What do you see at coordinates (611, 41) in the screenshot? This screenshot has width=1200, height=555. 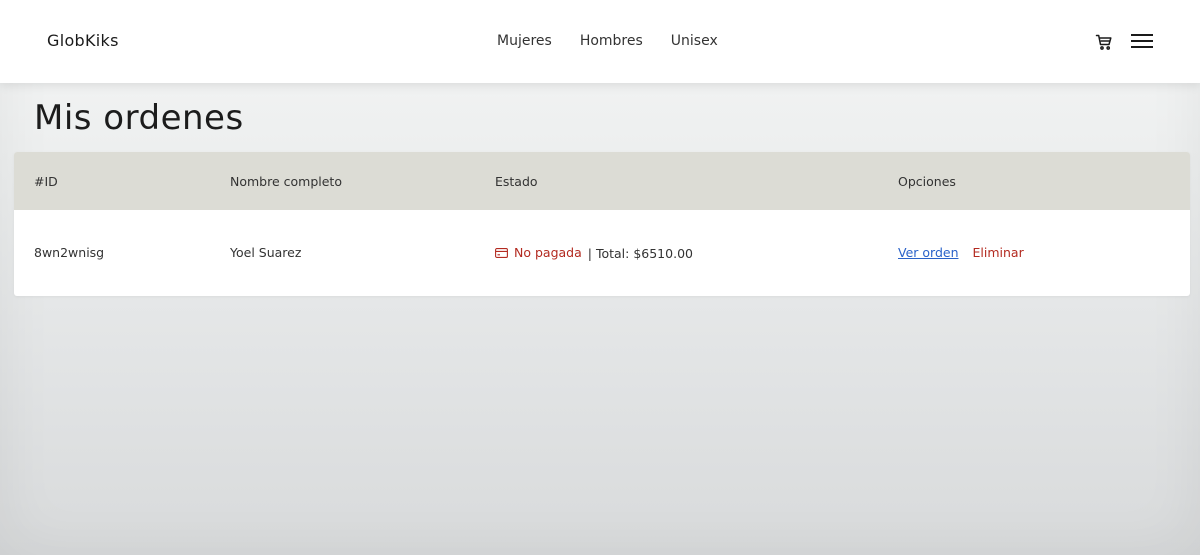 I see `nav-link-hombres: Hombres` at bounding box center [611, 41].